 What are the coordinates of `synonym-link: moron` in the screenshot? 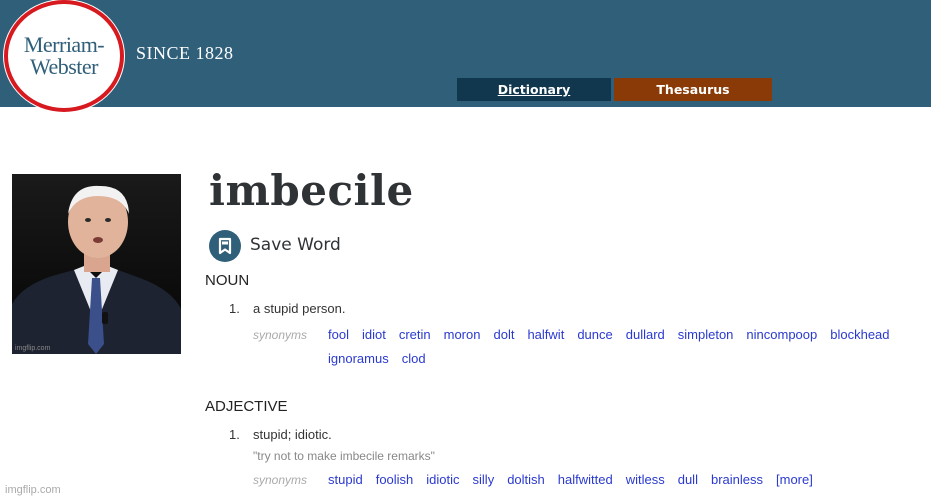 It's located at (462, 334).